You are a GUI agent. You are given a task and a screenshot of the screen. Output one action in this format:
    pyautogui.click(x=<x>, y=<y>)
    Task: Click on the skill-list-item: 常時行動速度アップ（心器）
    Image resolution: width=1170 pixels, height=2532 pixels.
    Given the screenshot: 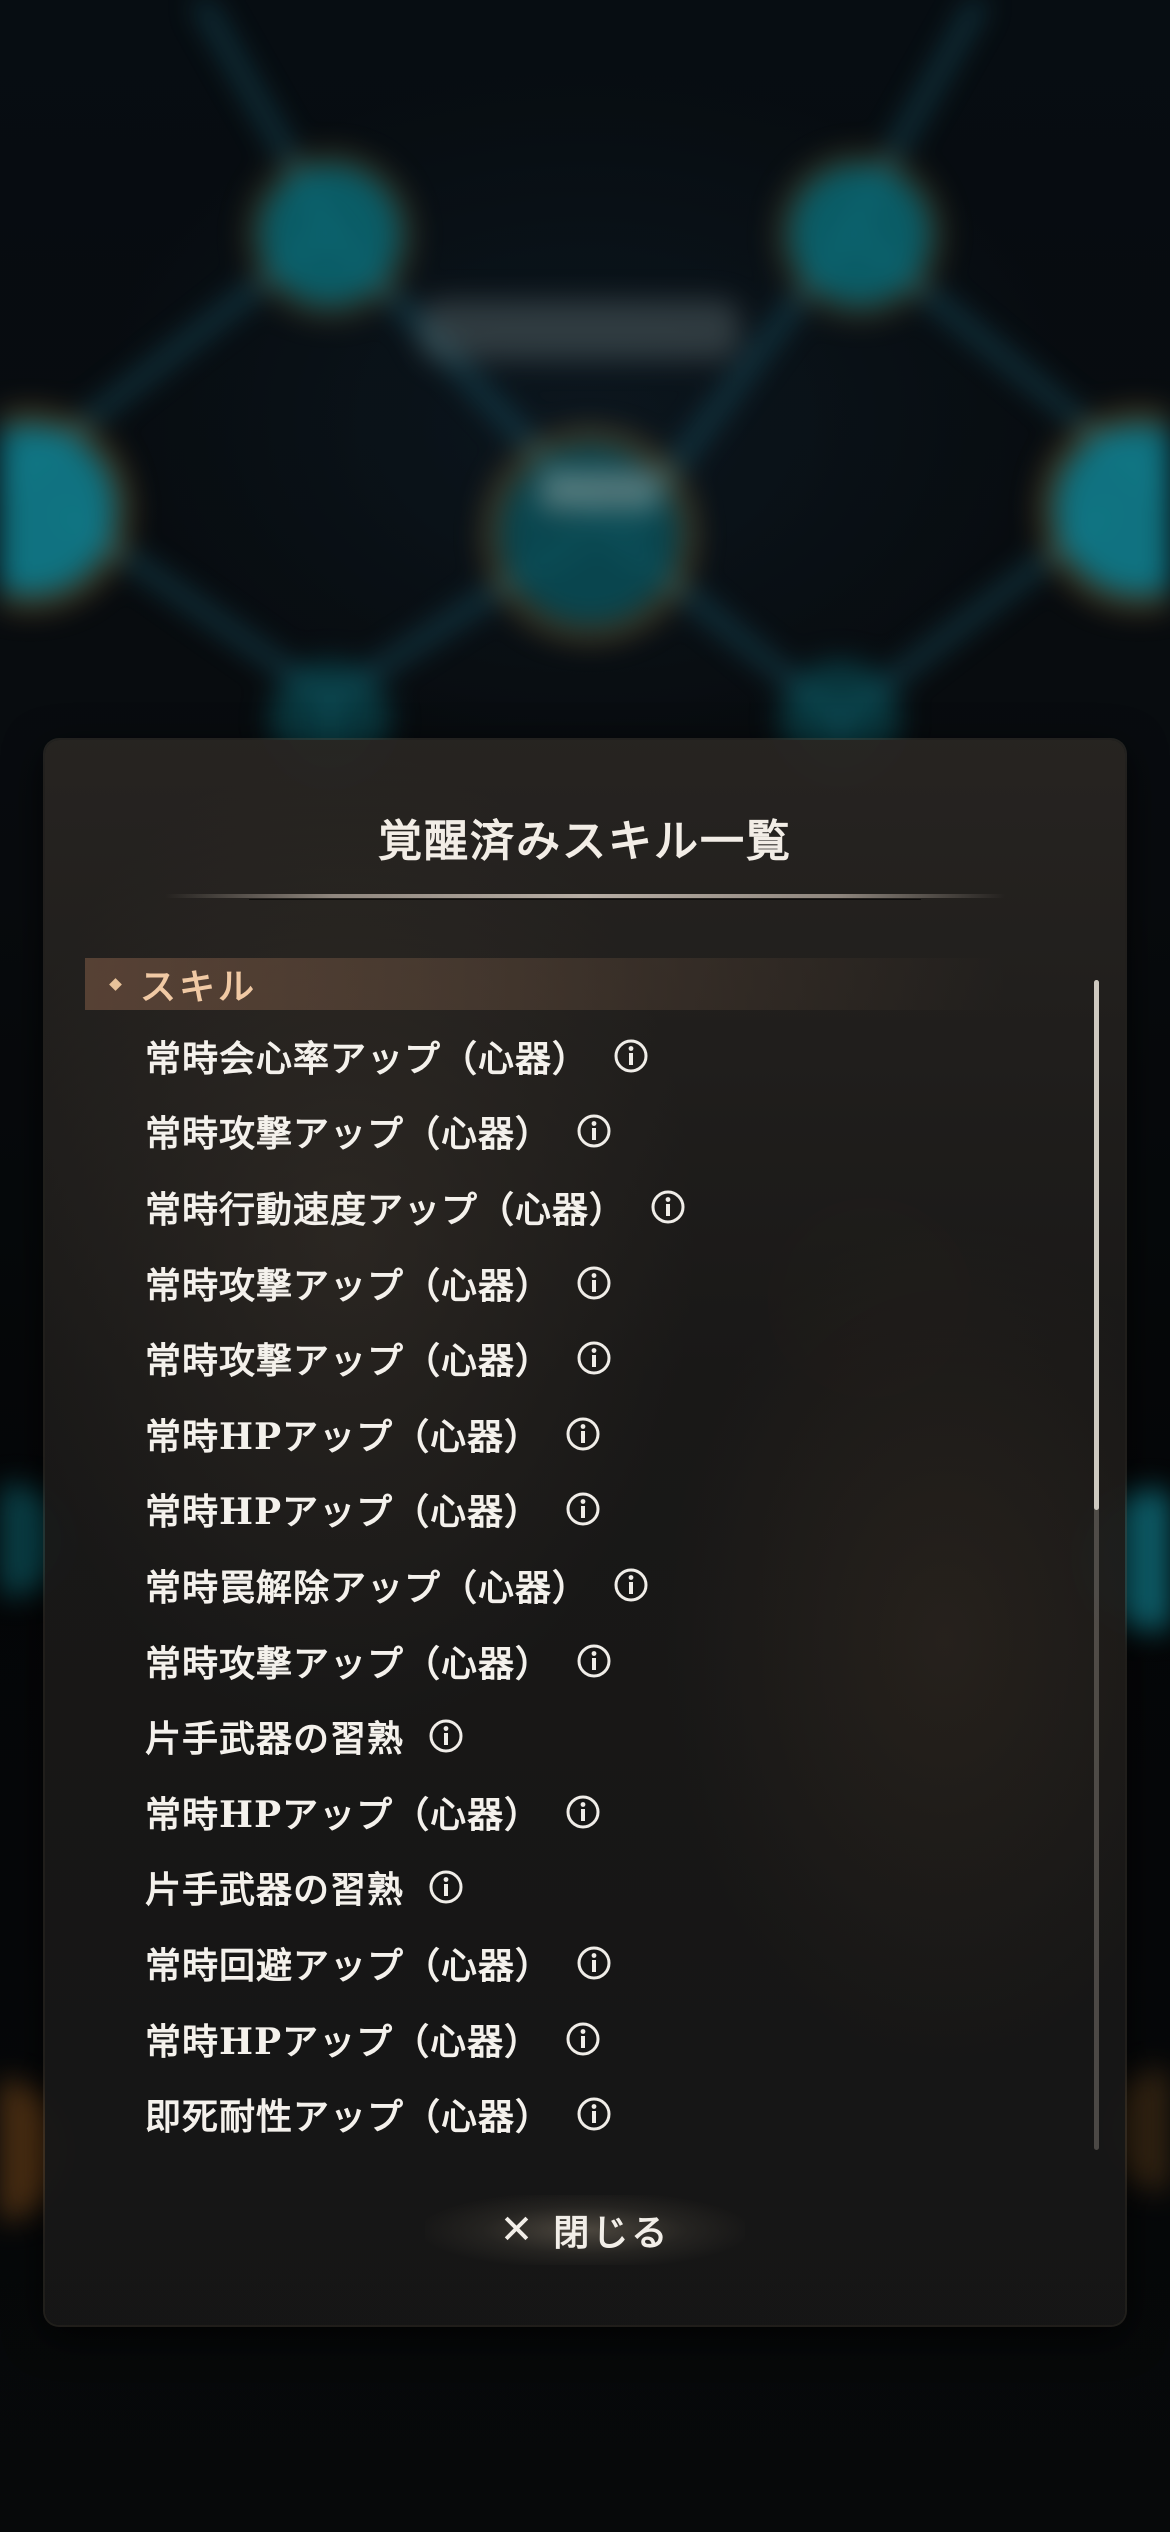 What is the action you would take?
    pyautogui.click(x=620, y=1207)
    